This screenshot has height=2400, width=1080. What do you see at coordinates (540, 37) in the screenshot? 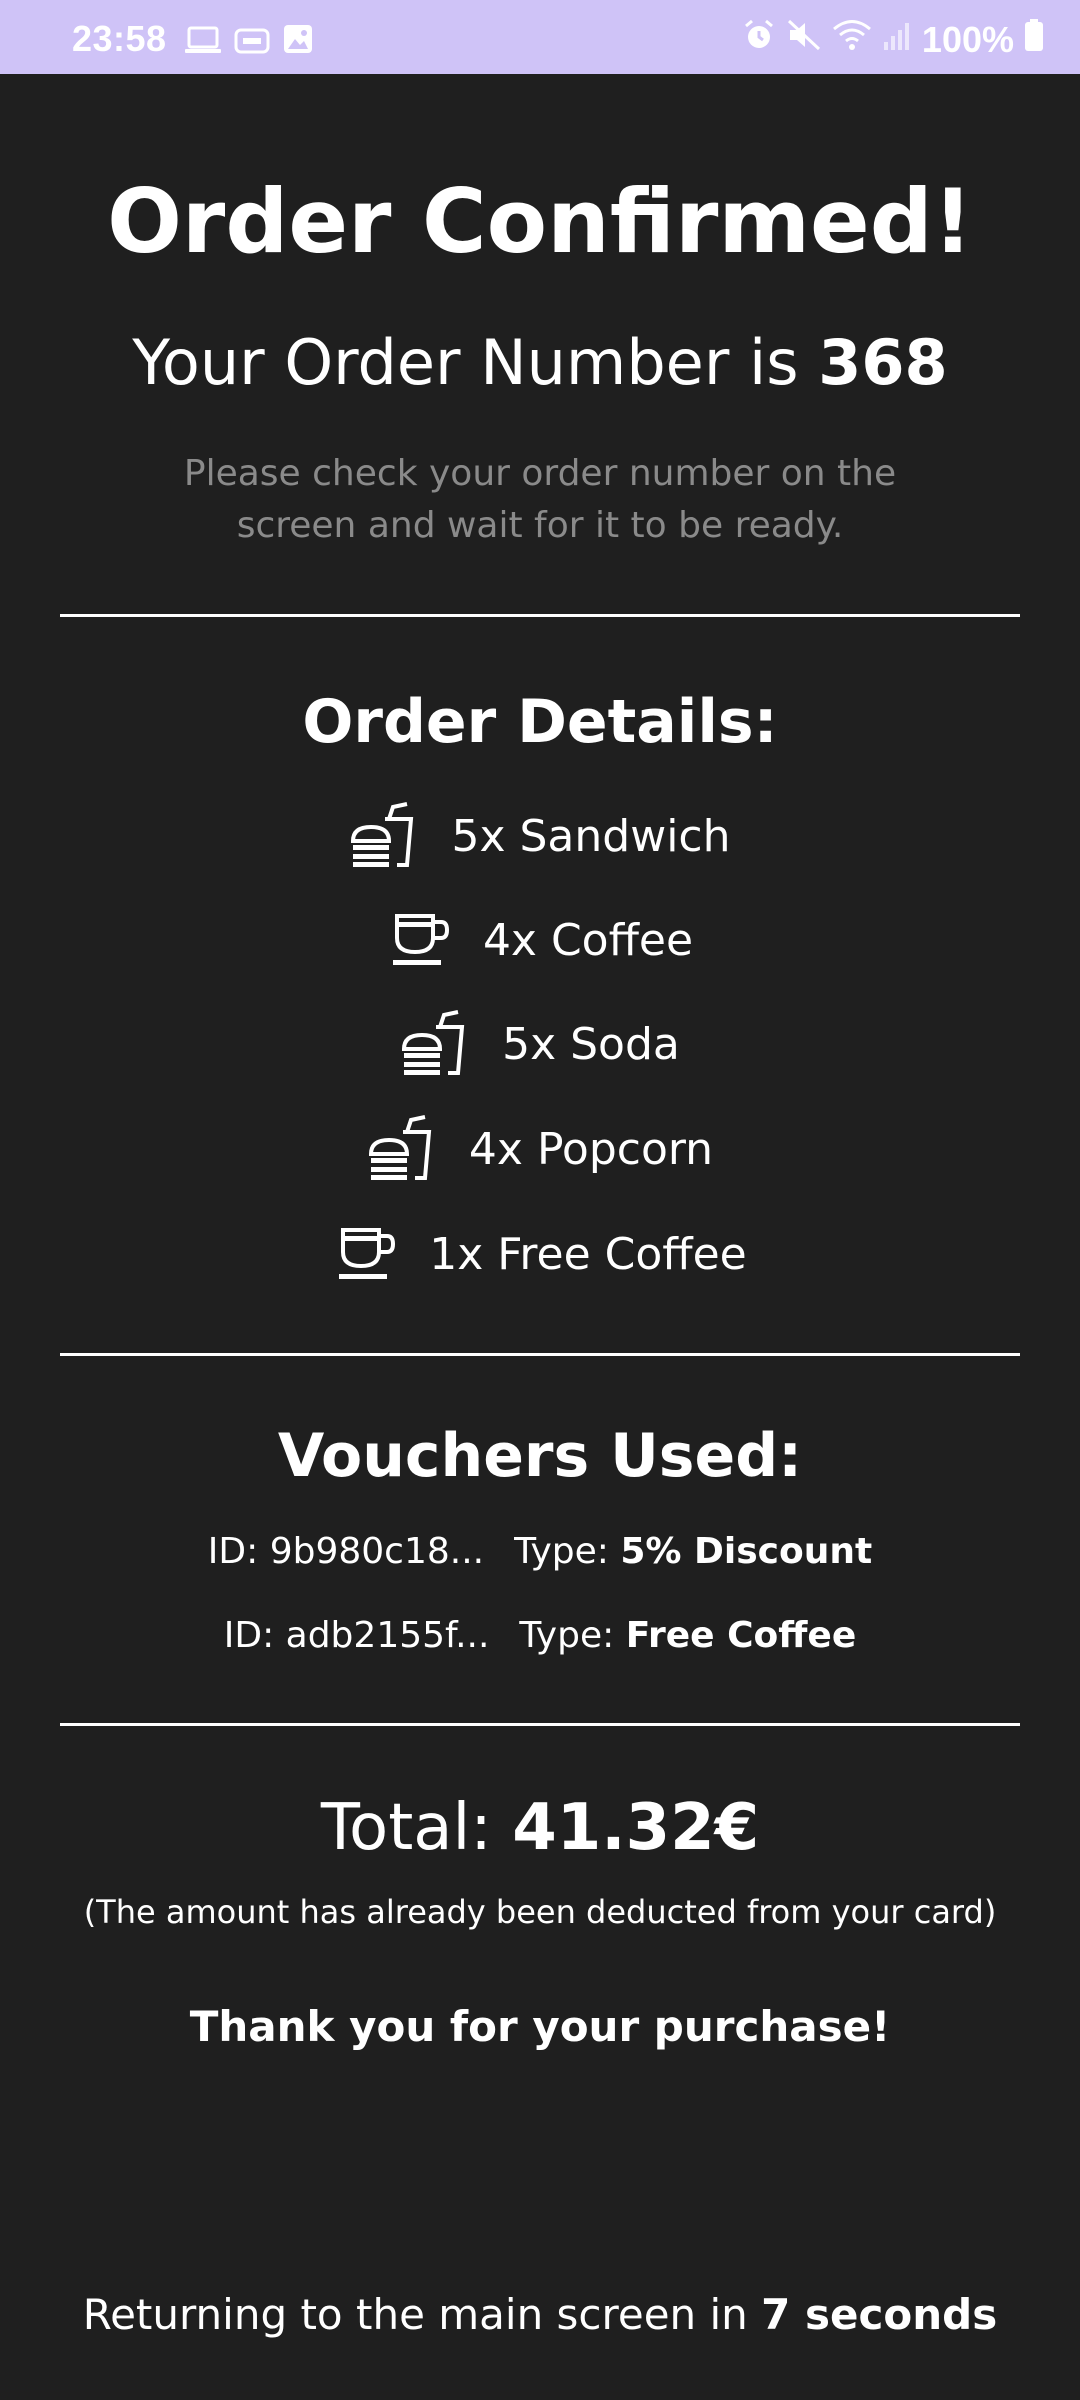
I see `status-bar: 23:58 100%` at bounding box center [540, 37].